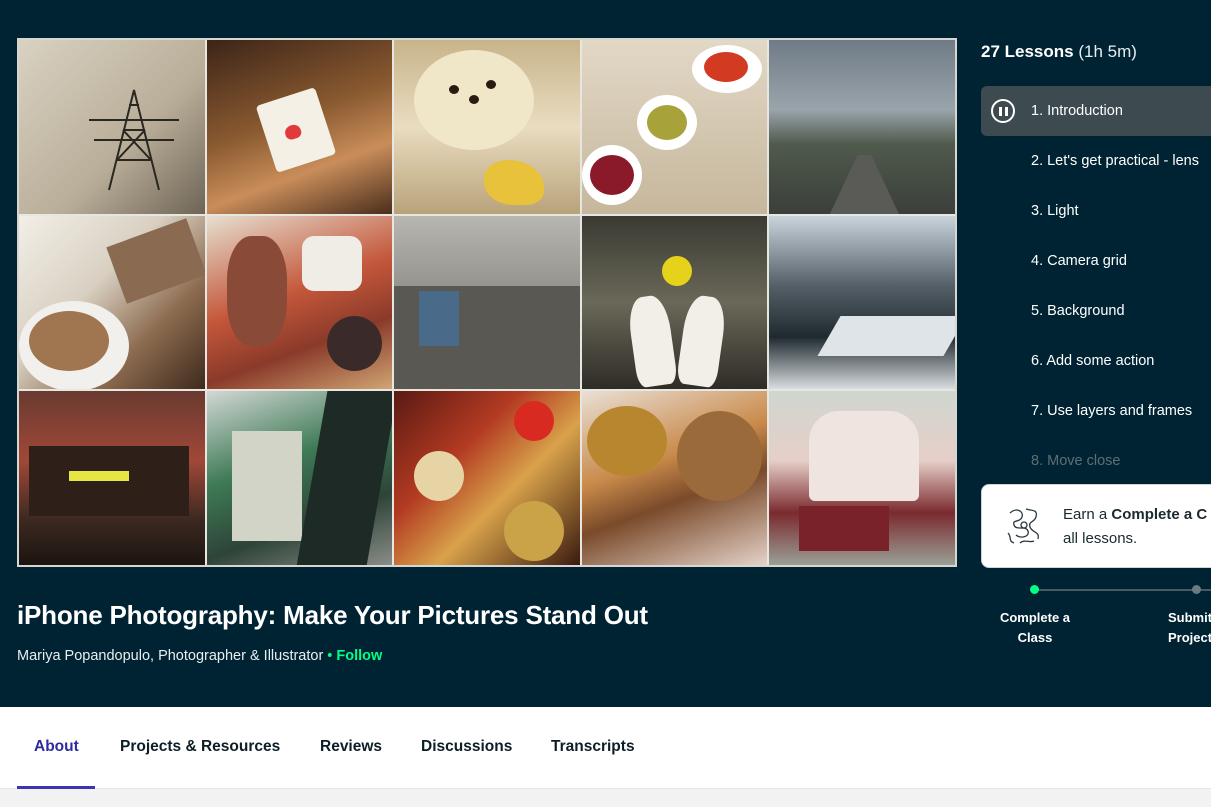 The width and height of the screenshot is (1211, 807). Describe the element at coordinates (1035, 627) in the screenshot. I see `progress-step-complete-class: Complete a Class` at that location.